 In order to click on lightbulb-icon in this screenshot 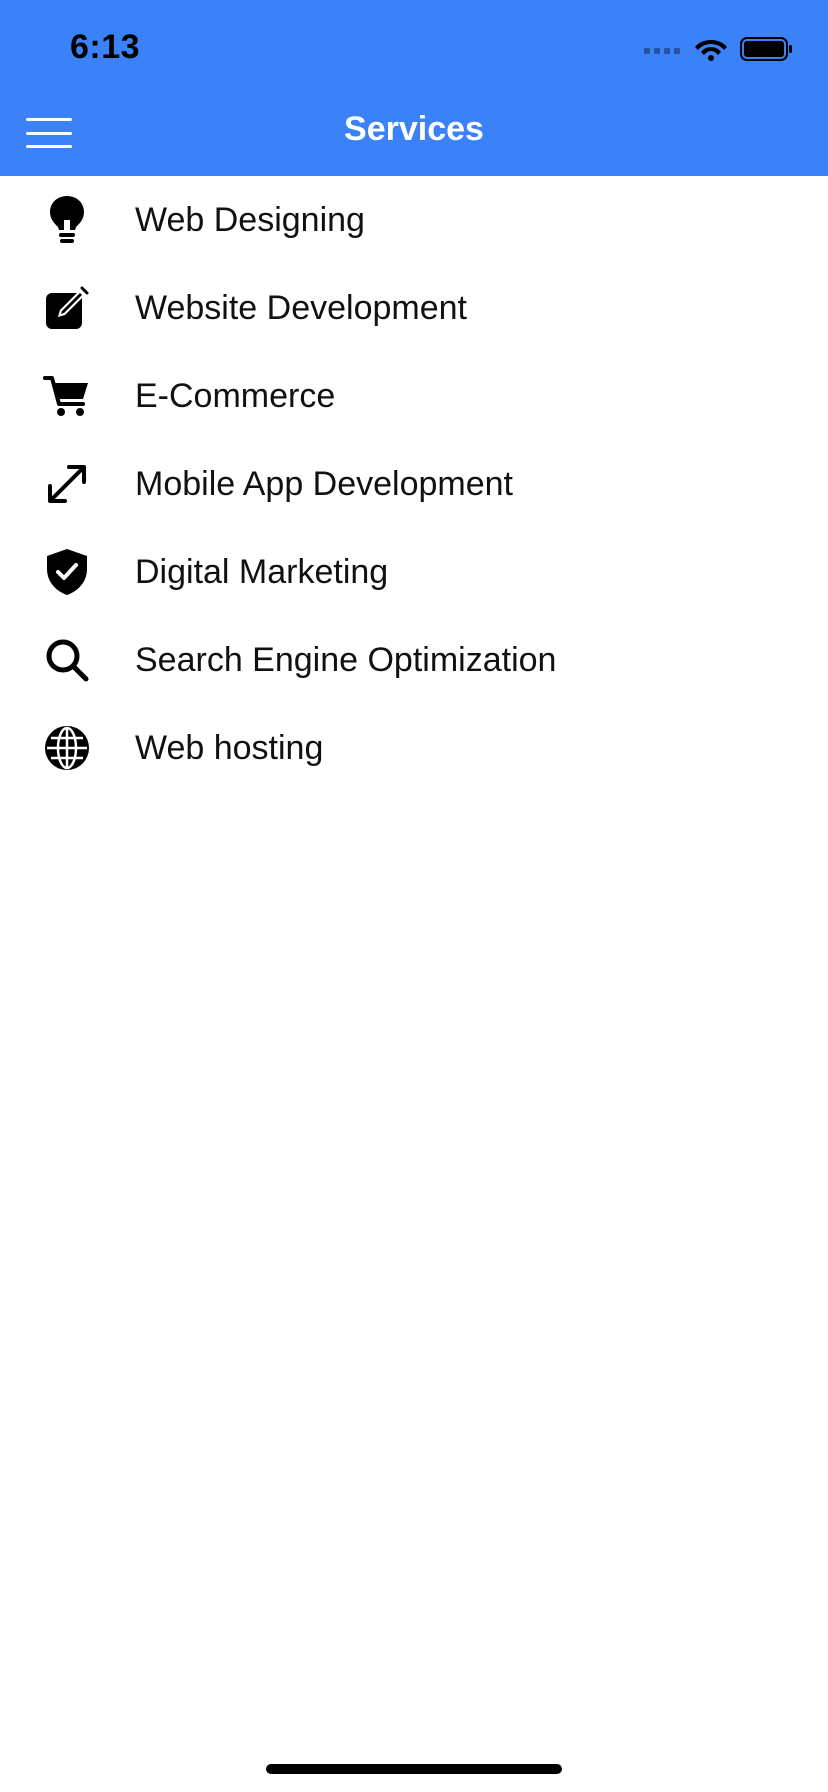, I will do `click(67, 220)`.